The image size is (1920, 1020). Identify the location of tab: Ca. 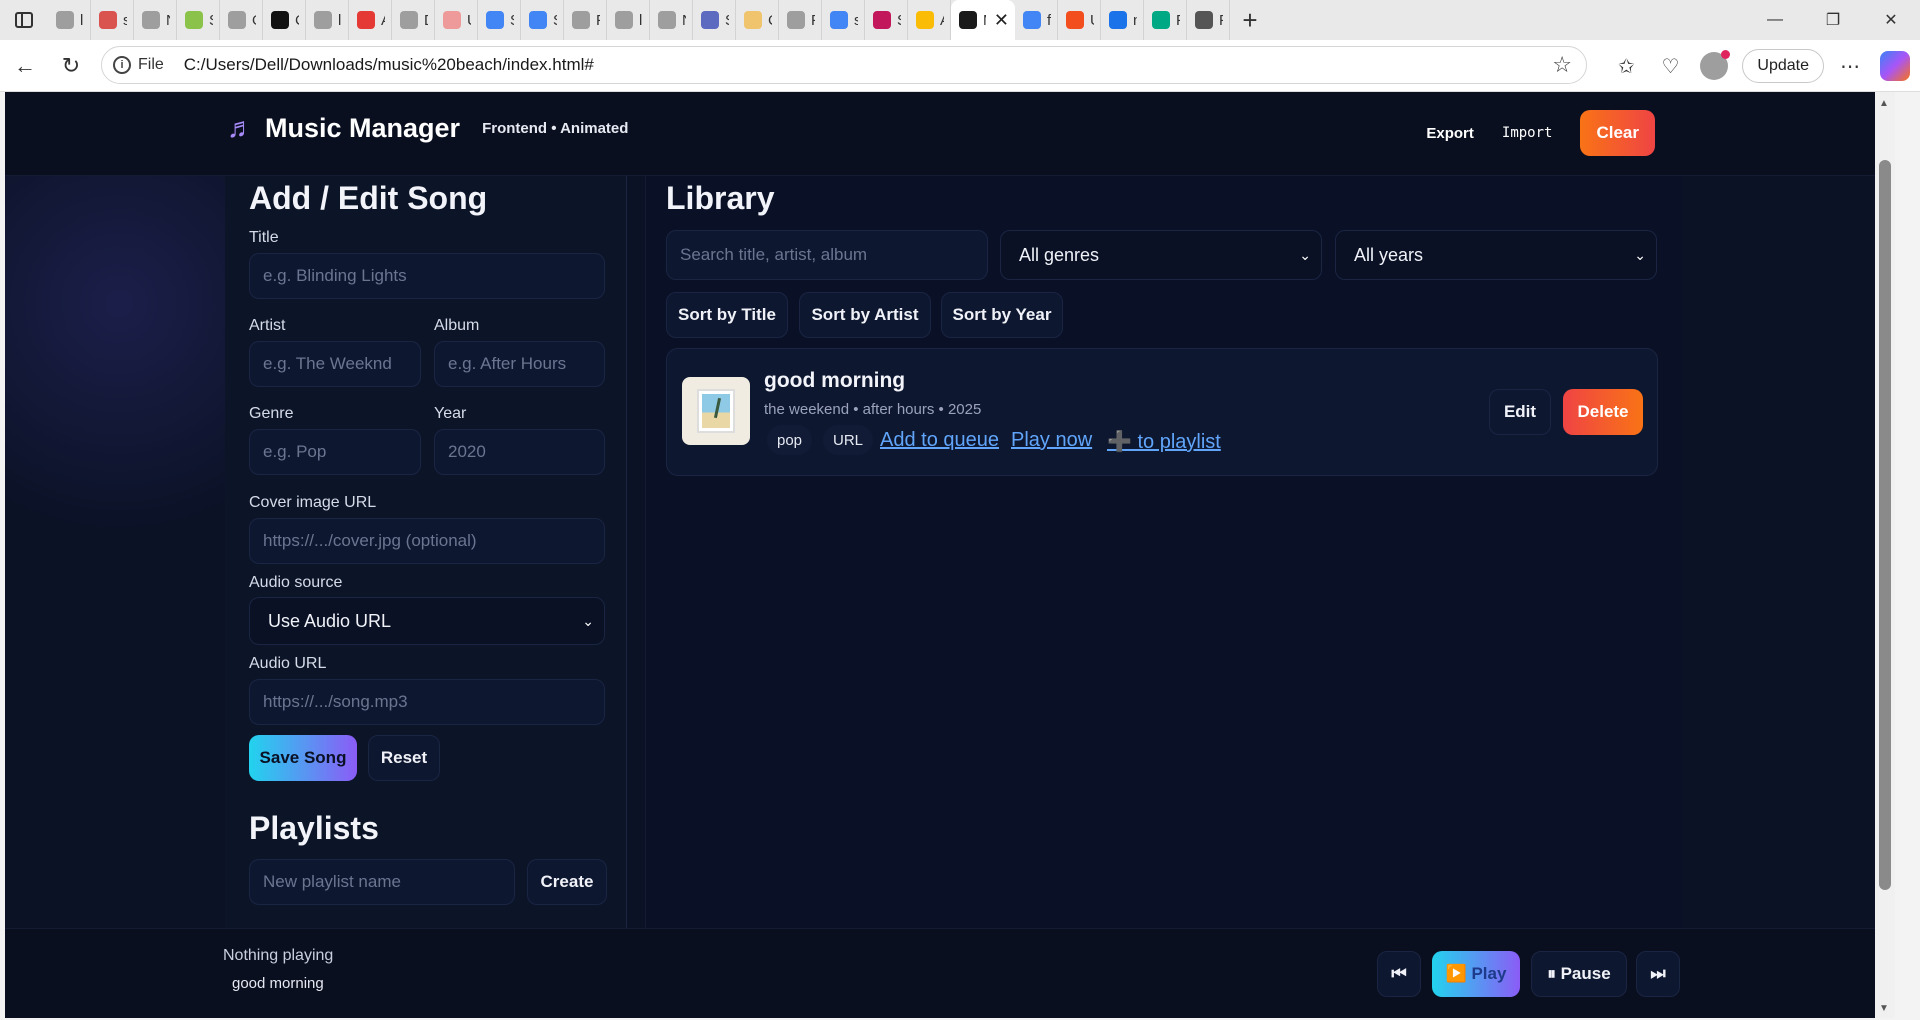
(757, 20).